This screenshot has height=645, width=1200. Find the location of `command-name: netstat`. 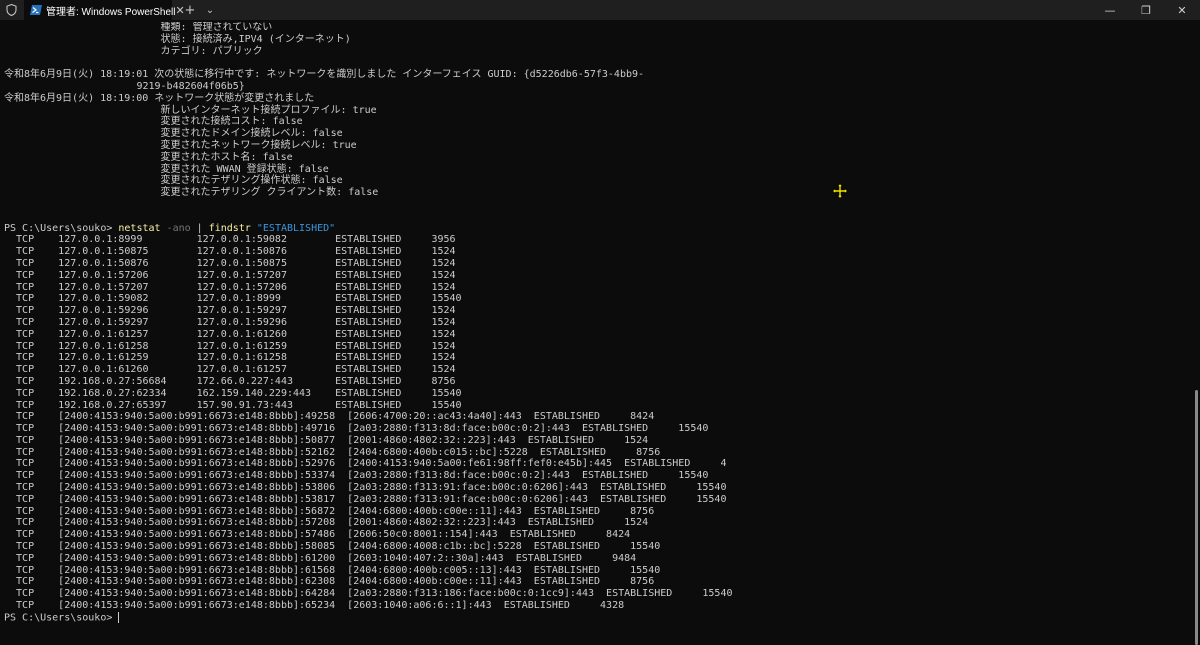

command-name: netstat is located at coordinates (139, 228).